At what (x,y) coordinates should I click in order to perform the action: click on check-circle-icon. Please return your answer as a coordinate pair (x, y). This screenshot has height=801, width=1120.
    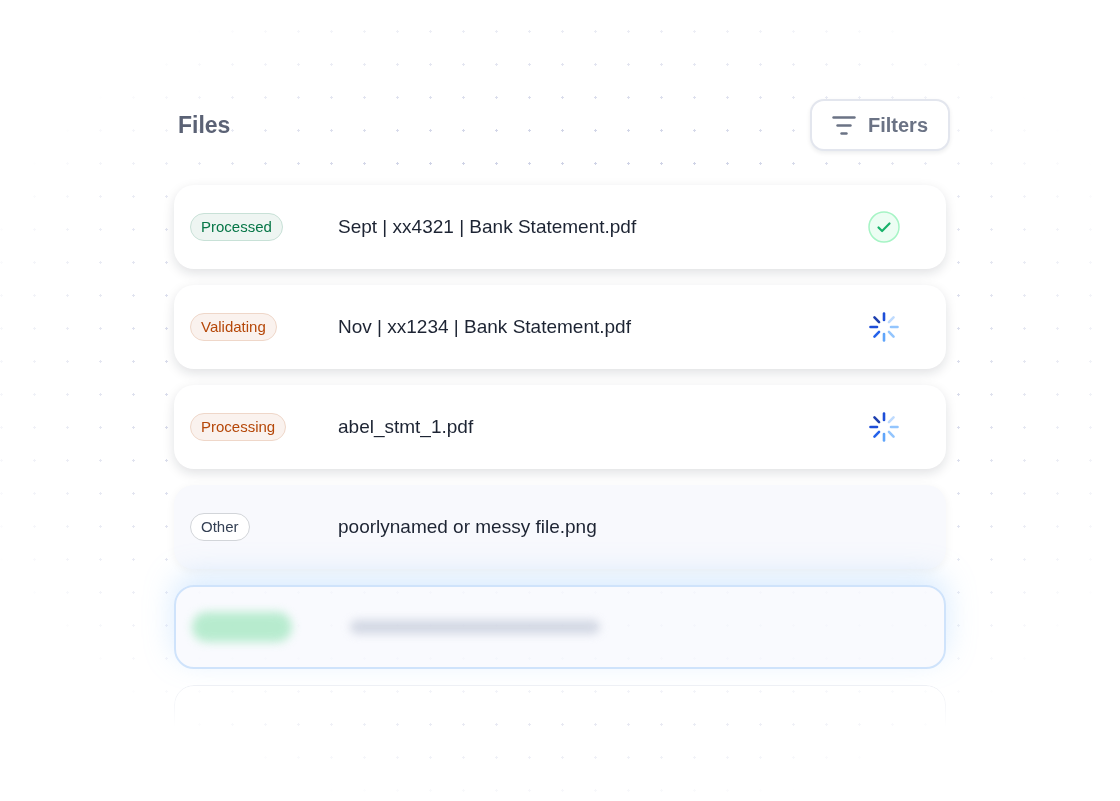
    Looking at the image, I should click on (884, 227).